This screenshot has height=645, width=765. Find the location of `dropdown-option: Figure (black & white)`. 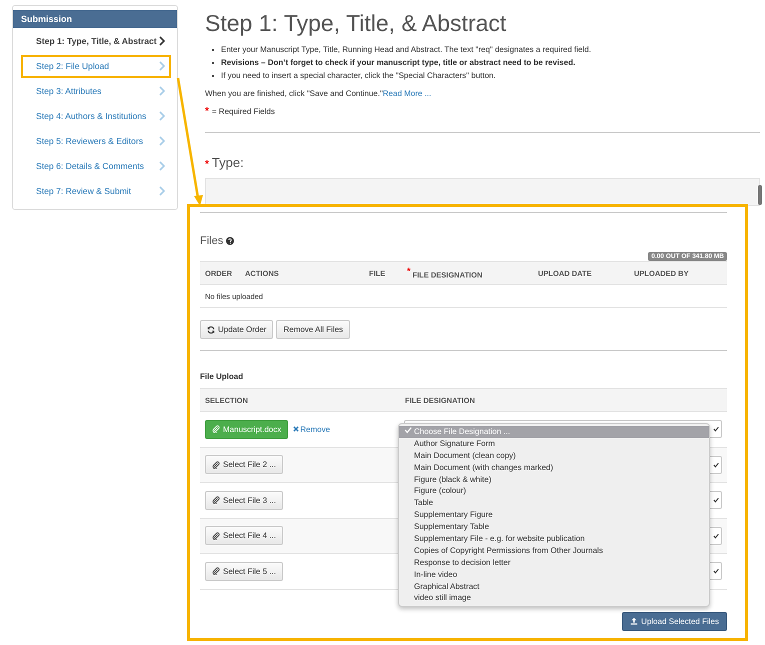

dropdown-option: Figure (black & white) is located at coordinates (554, 480).